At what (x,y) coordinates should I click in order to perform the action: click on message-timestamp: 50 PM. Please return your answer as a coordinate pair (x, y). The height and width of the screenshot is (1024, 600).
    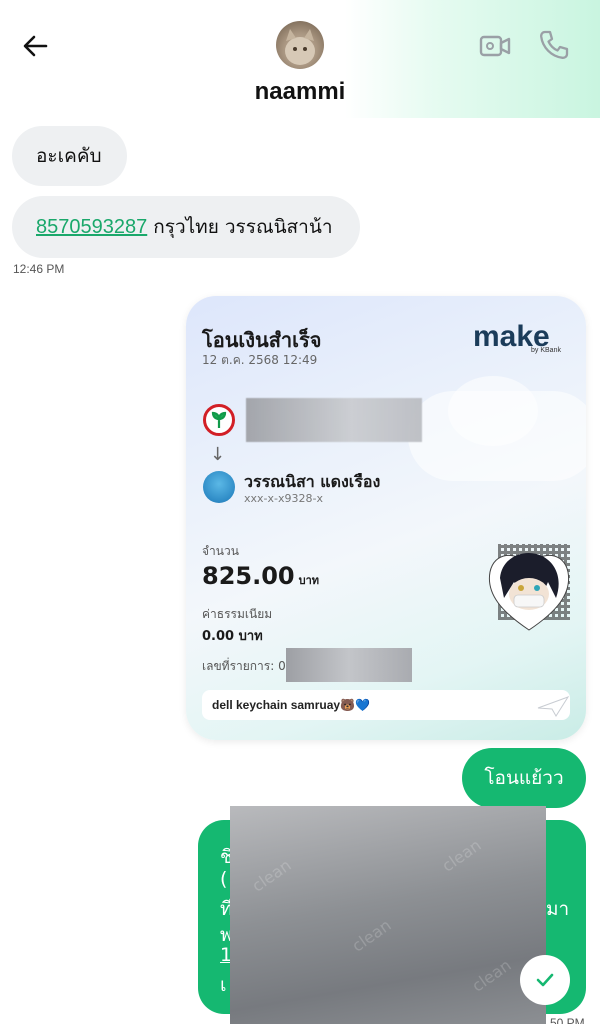
    Looking at the image, I should click on (567, 1020).